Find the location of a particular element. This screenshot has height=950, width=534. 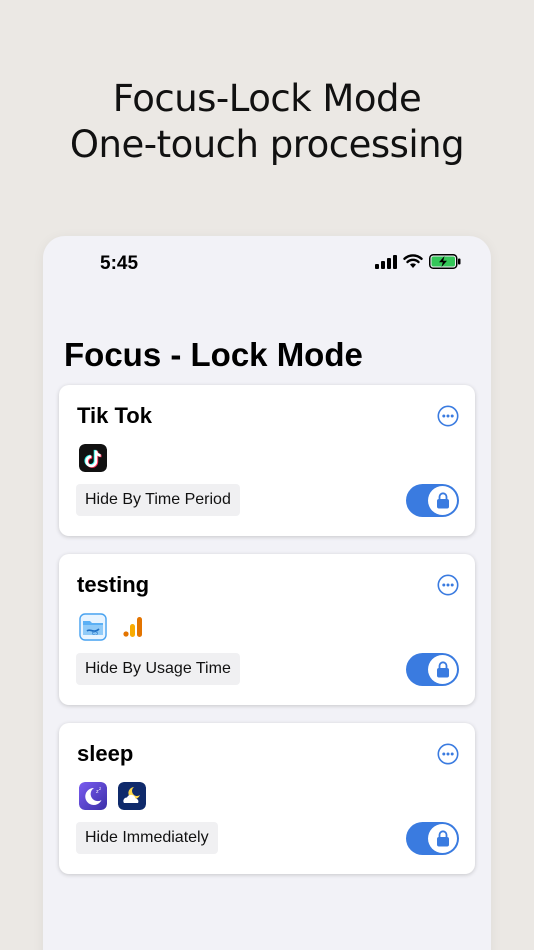

status-icons is located at coordinates (418, 261).